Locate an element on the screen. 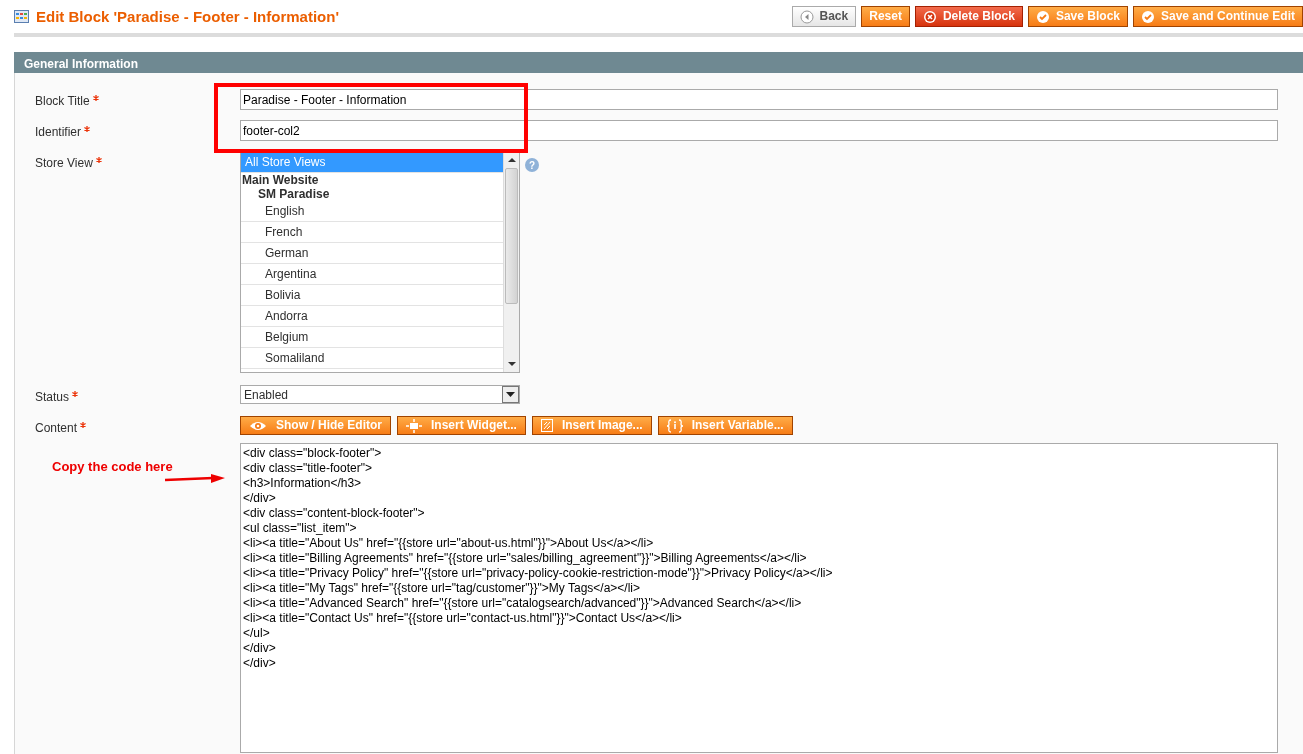  list-option: Andorra is located at coordinates (372, 316).